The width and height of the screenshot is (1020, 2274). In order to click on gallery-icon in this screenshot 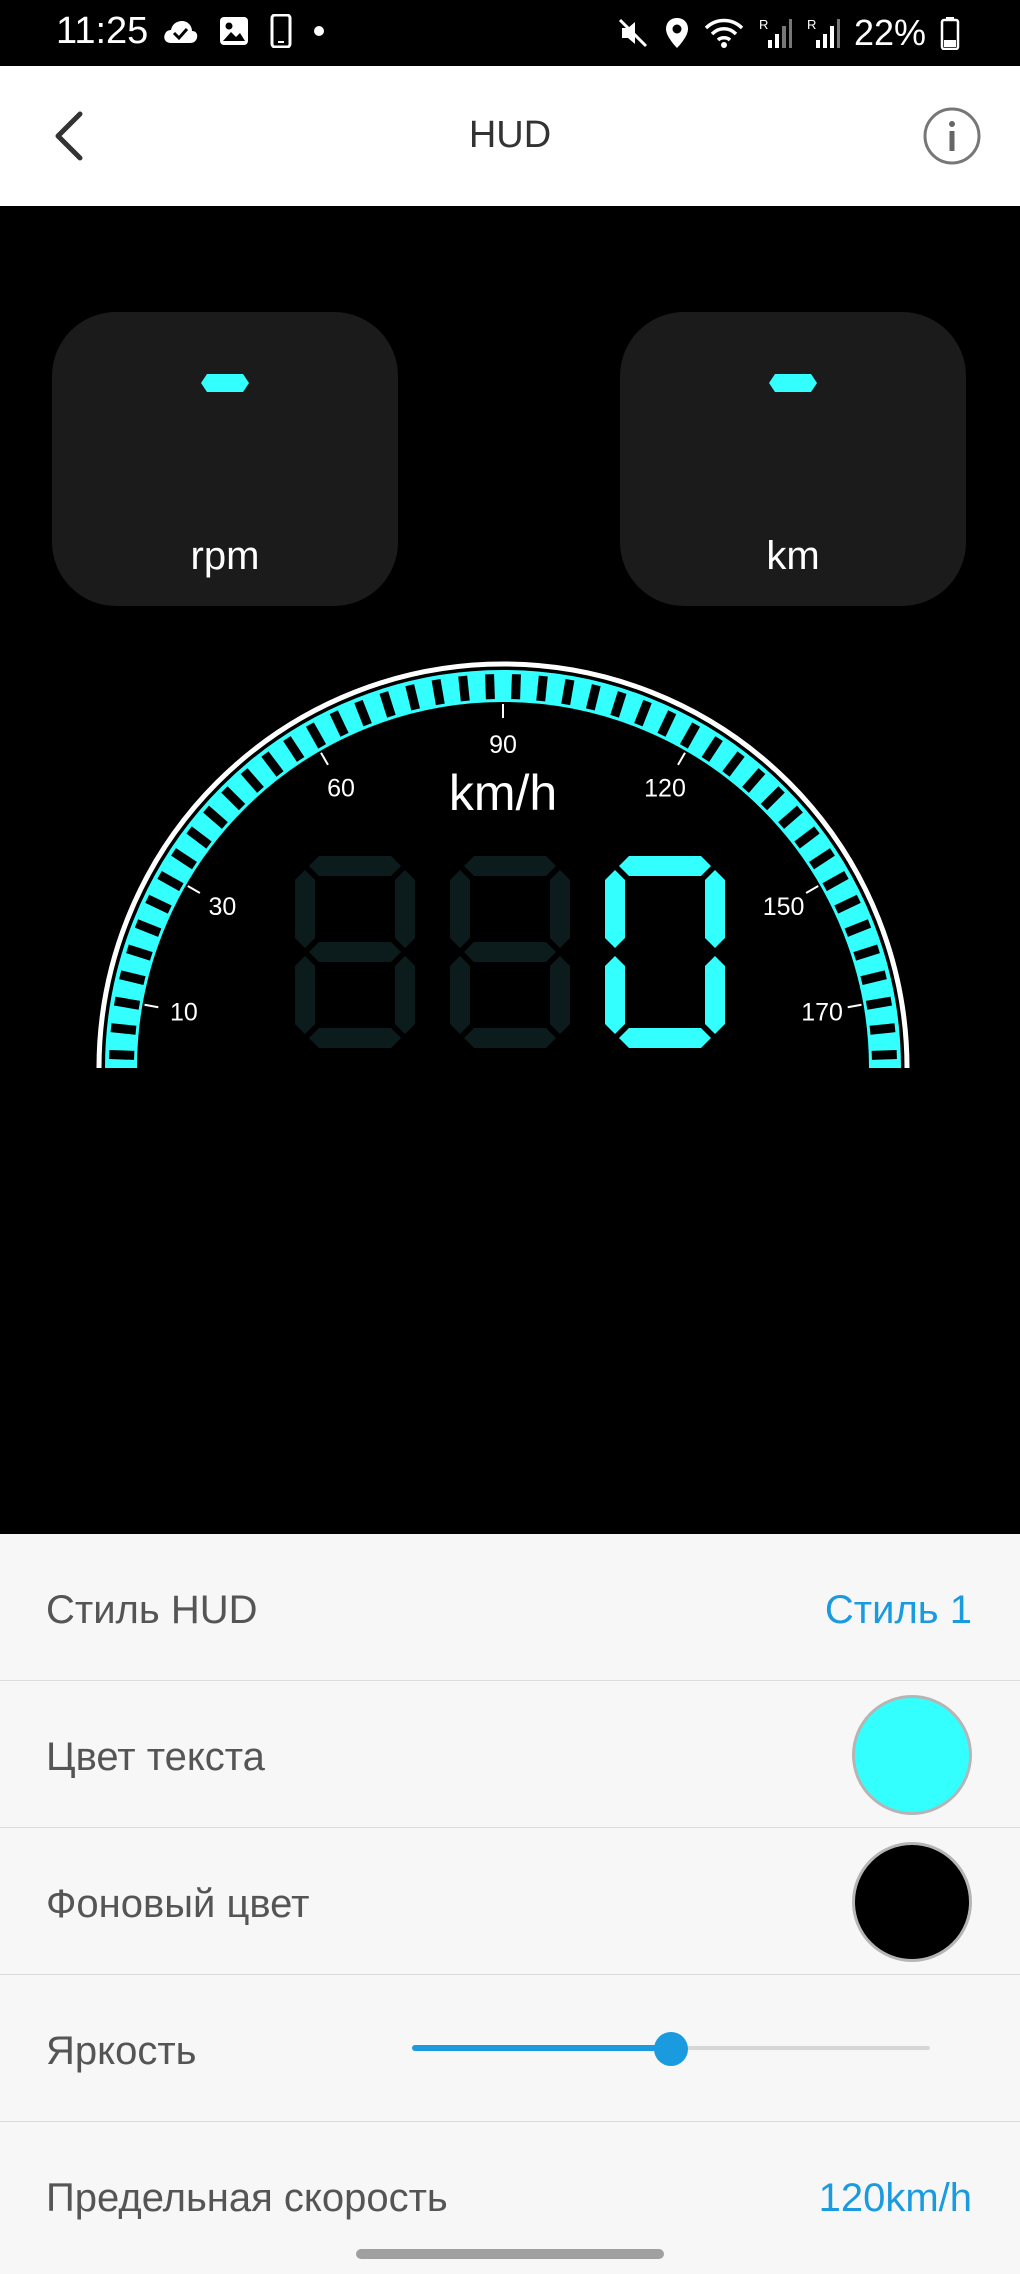, I will do `click(234, 31)`.